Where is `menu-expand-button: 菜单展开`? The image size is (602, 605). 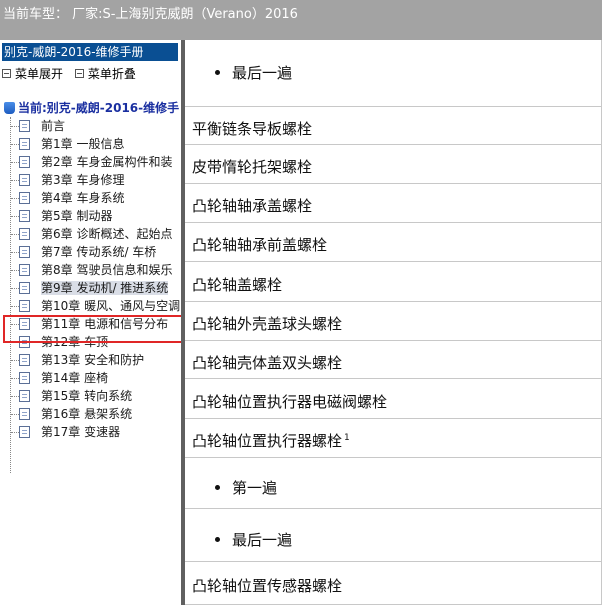 menu-expand-button: 菜单展开 is located at coordinates (32, 73).